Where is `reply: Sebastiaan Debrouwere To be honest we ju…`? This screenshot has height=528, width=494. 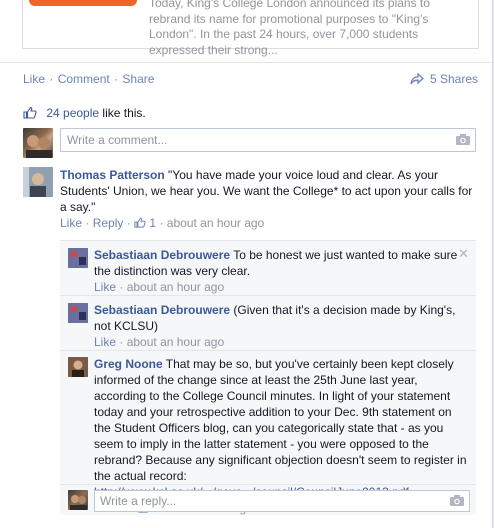
reply: Sebastiaan Debrouwere To be honest we ju… is located at coordinates (279, 271).